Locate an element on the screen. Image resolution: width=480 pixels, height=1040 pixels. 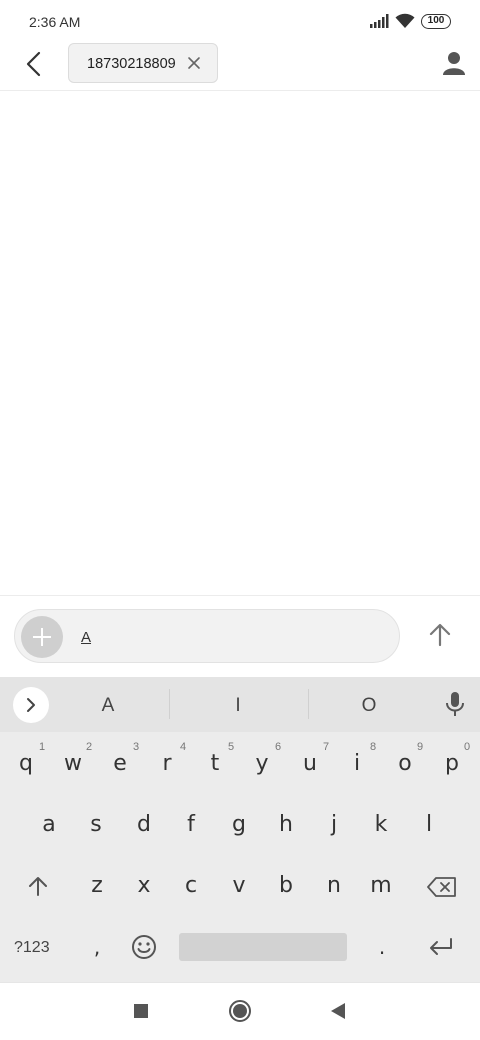
emoji-icon is located at coordinates (144, 947).